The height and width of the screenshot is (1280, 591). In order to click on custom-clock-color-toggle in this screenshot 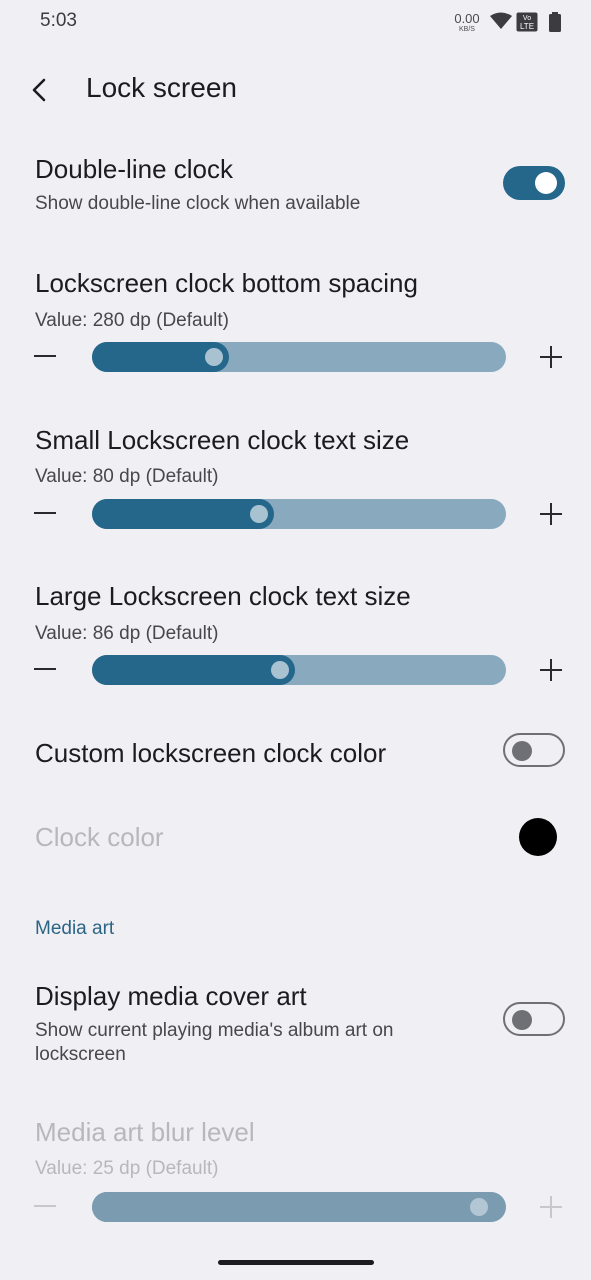, I will do `click(534, 750)`.